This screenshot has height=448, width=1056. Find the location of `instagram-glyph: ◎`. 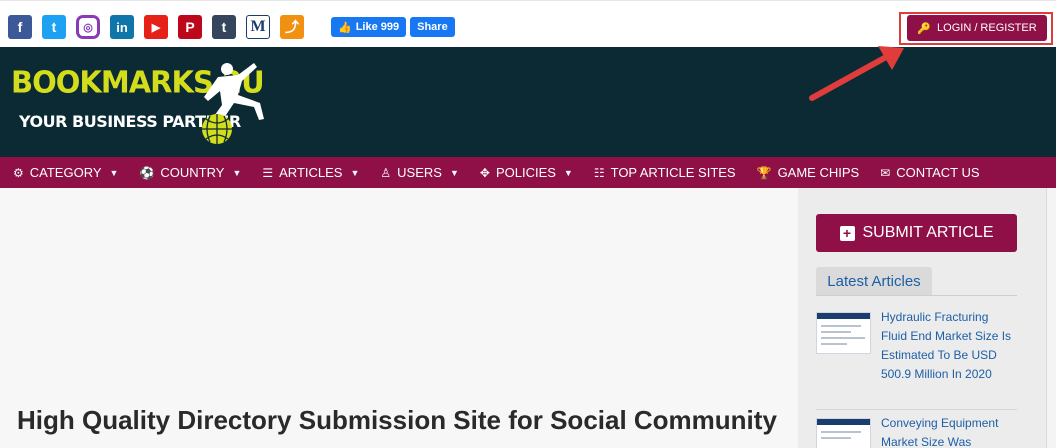

instagram-glyph: ◎ is located at coordinates (88, 27).